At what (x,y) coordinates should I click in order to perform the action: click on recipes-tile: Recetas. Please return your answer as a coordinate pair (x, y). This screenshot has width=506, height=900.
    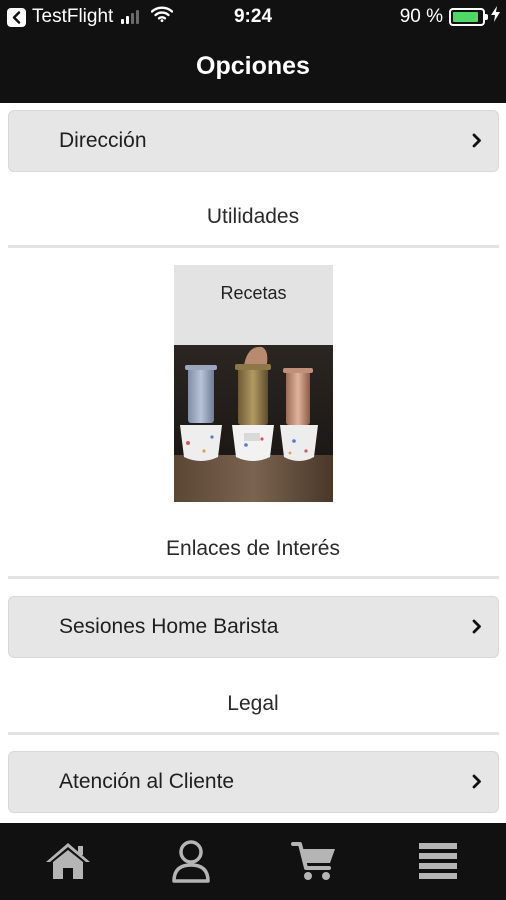
    Looking at the image, I should click on (253, 383).